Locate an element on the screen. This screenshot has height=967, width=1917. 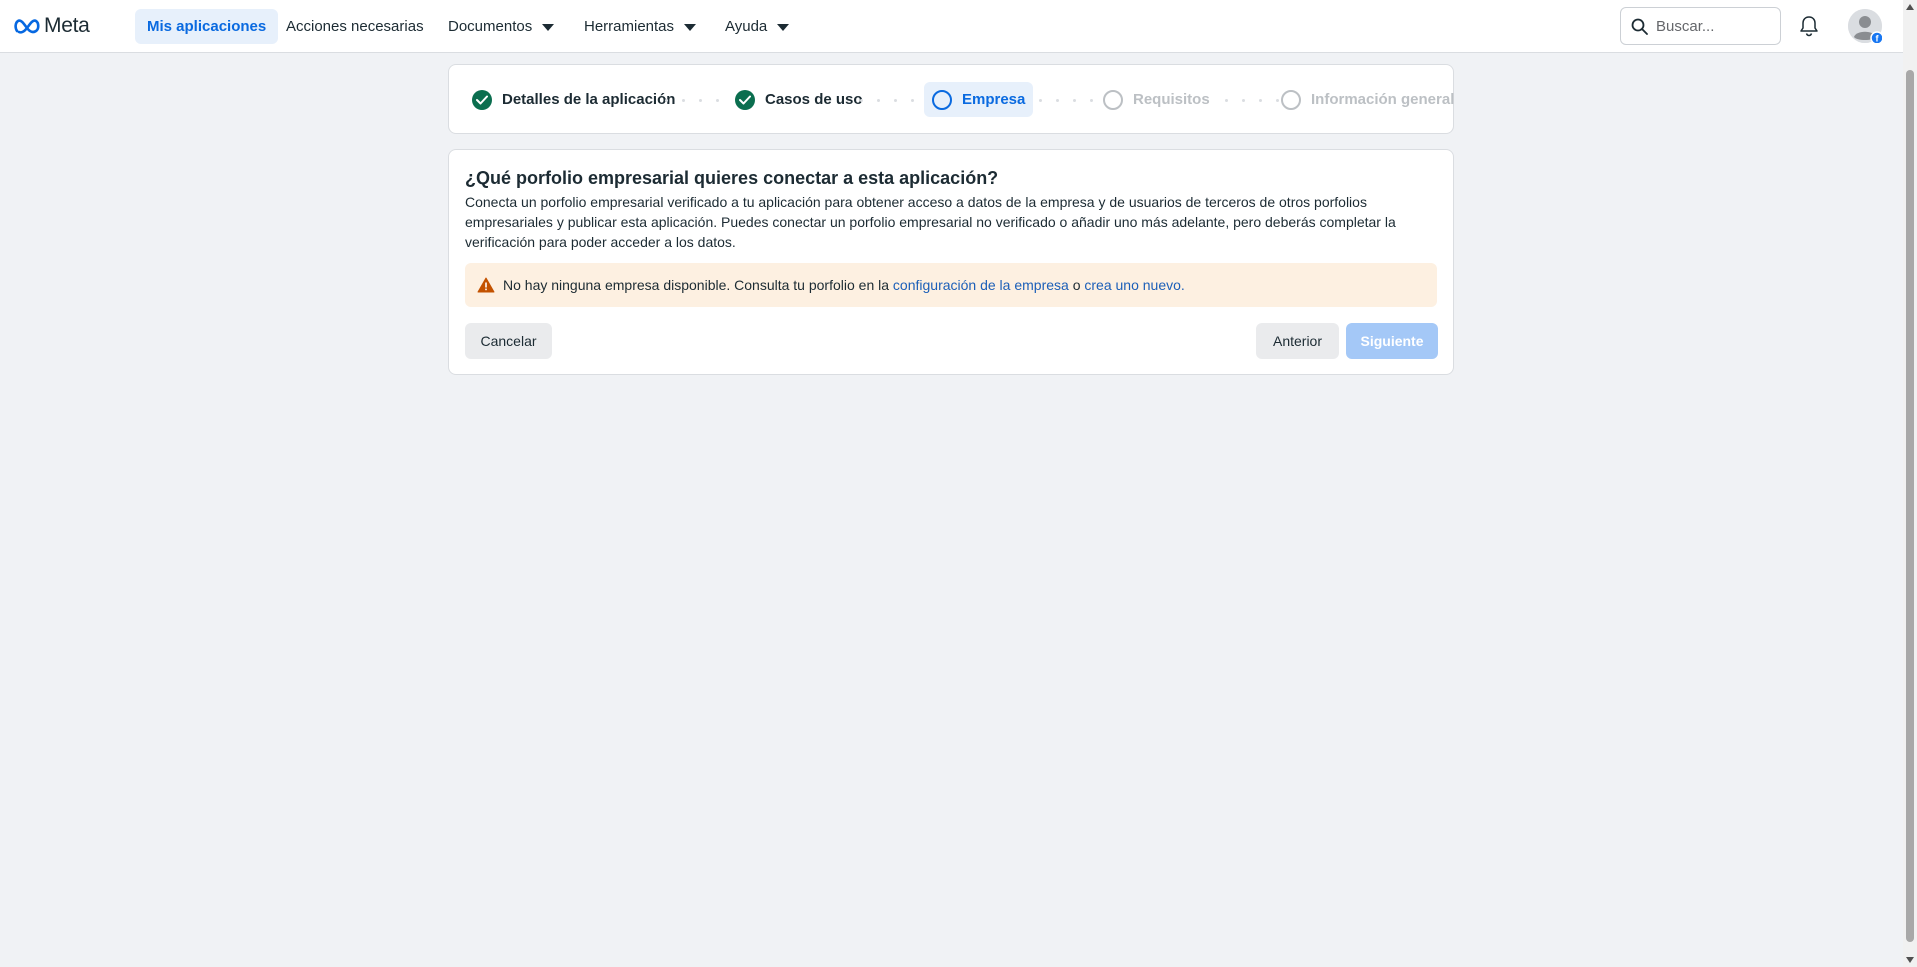
nav-my-apps-label: Mis aplicaciones is located at coordinates (207, 26).